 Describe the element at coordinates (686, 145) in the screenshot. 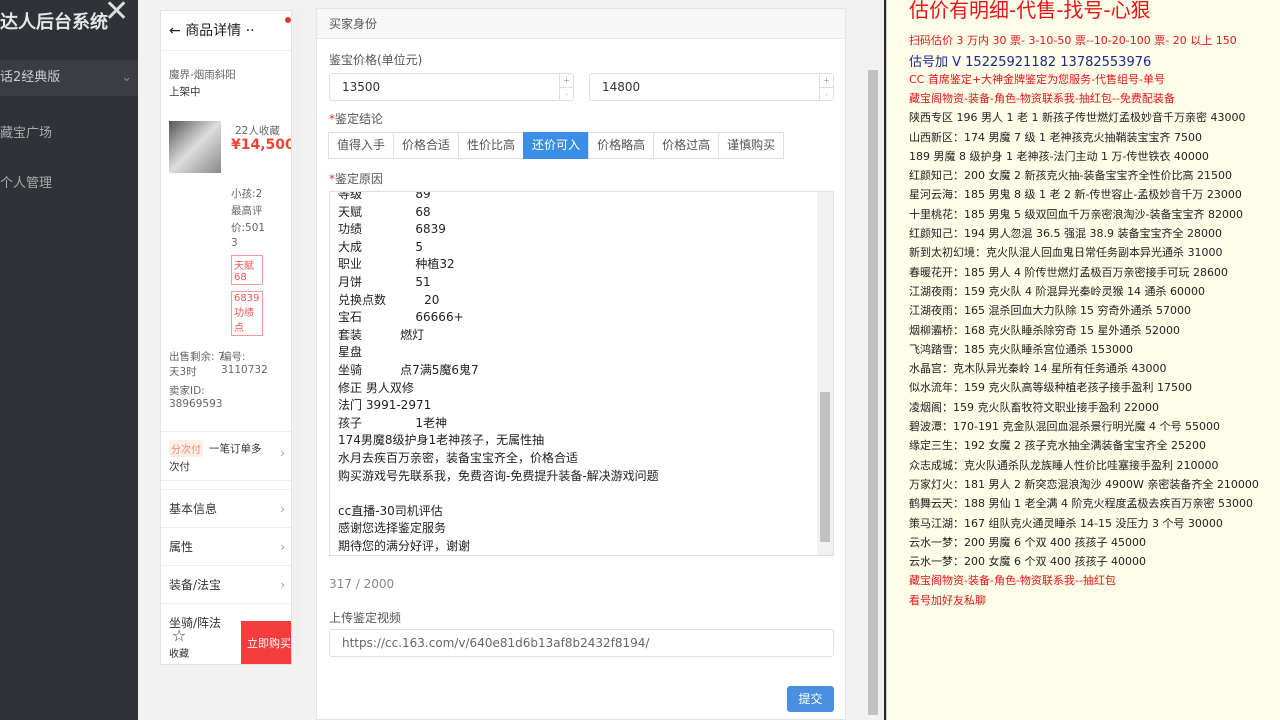

I see `option-too-high: 价格过高` at that location.